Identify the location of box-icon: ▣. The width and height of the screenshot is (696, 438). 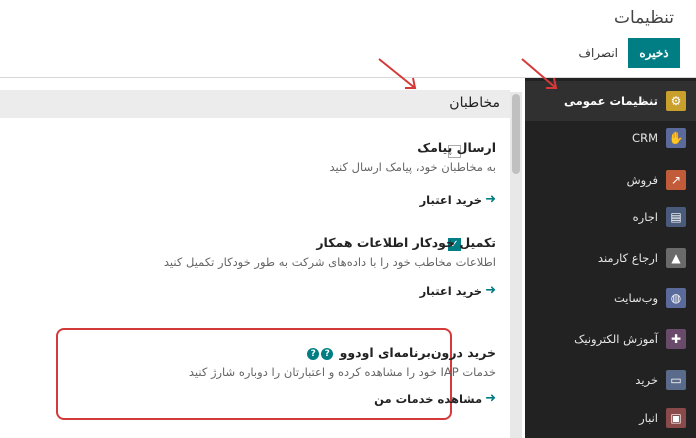
(676, 418).